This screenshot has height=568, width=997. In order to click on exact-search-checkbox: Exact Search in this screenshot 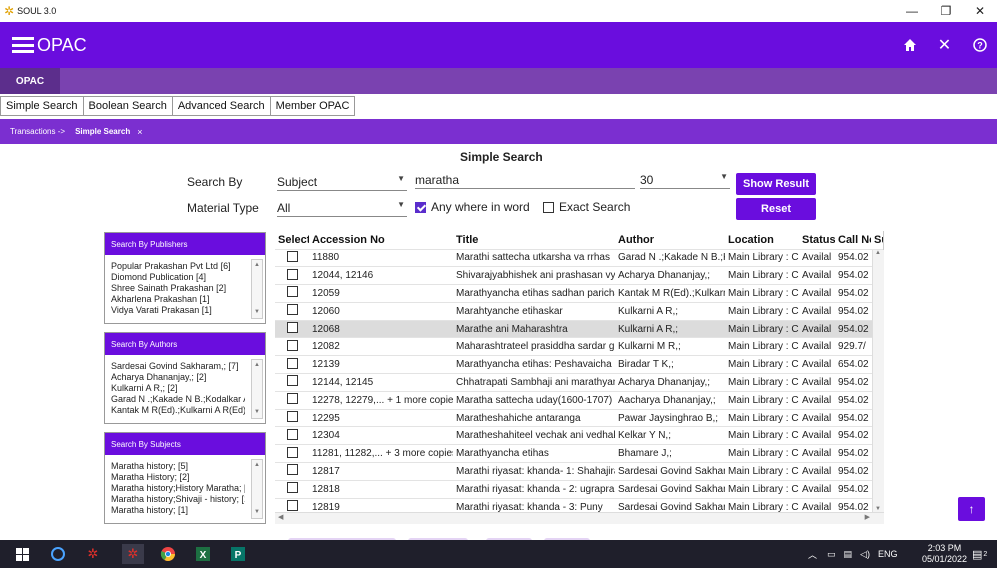, I will do `click(586, 207)`.